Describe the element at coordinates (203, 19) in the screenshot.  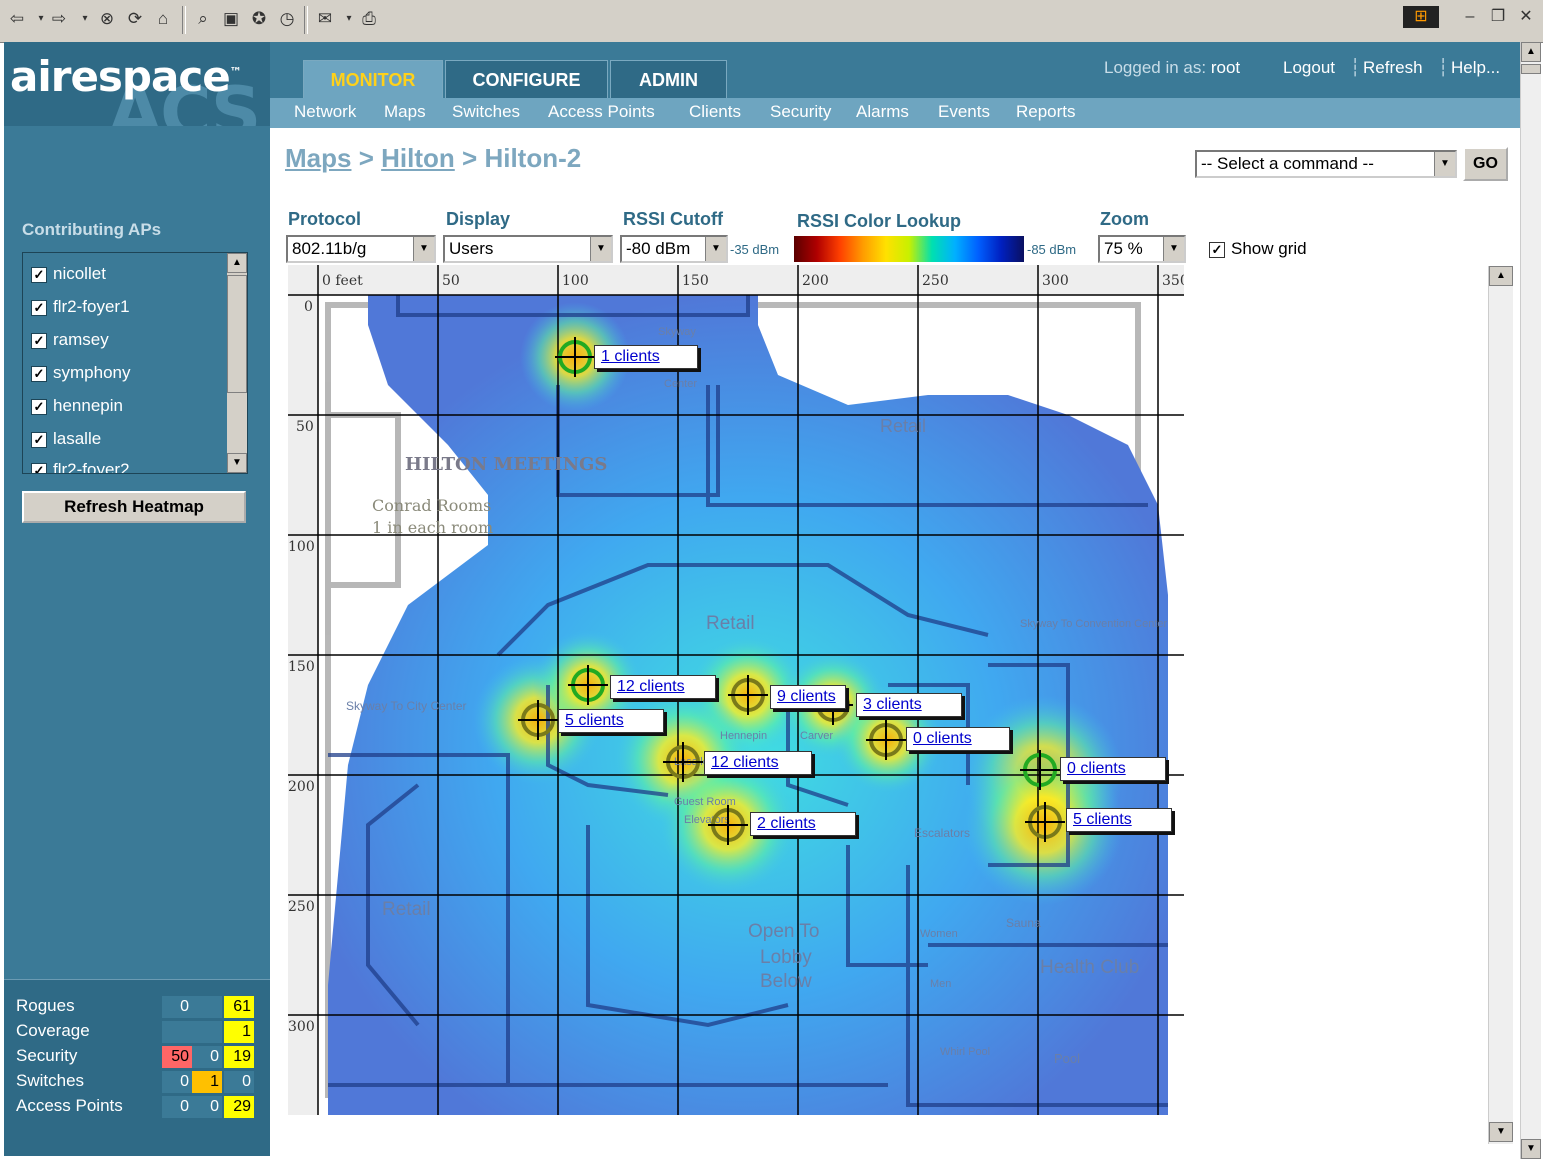
I see `search-icon: ⌕` at that location.